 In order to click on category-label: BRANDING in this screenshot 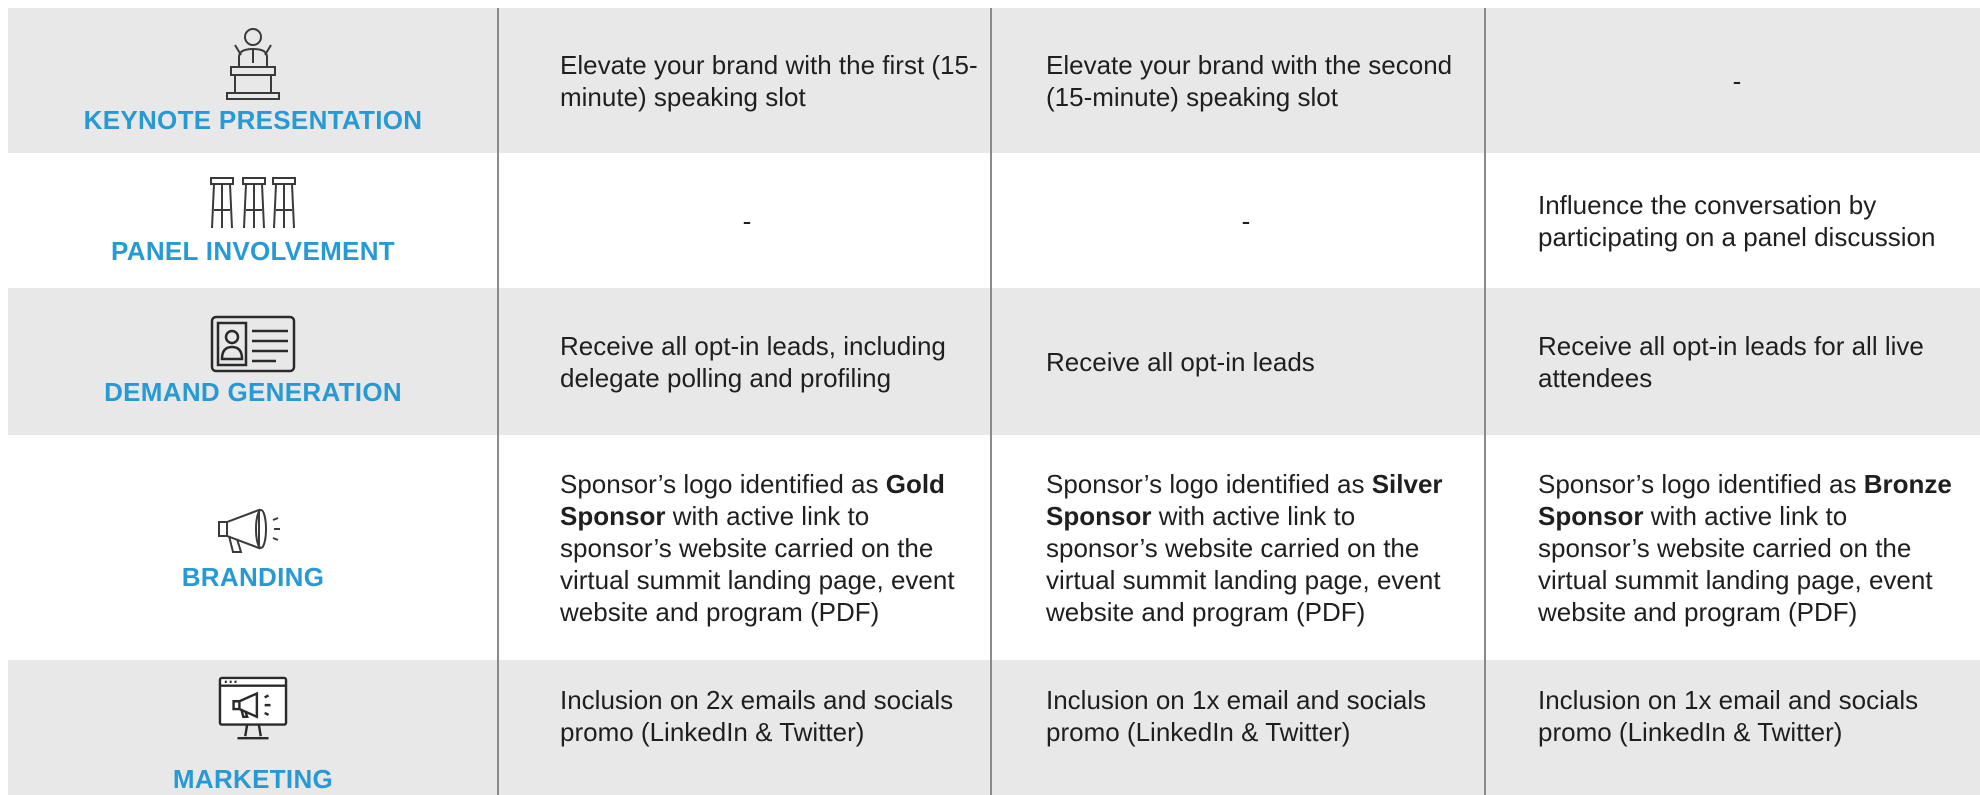, I will do `click(253, 577)`.